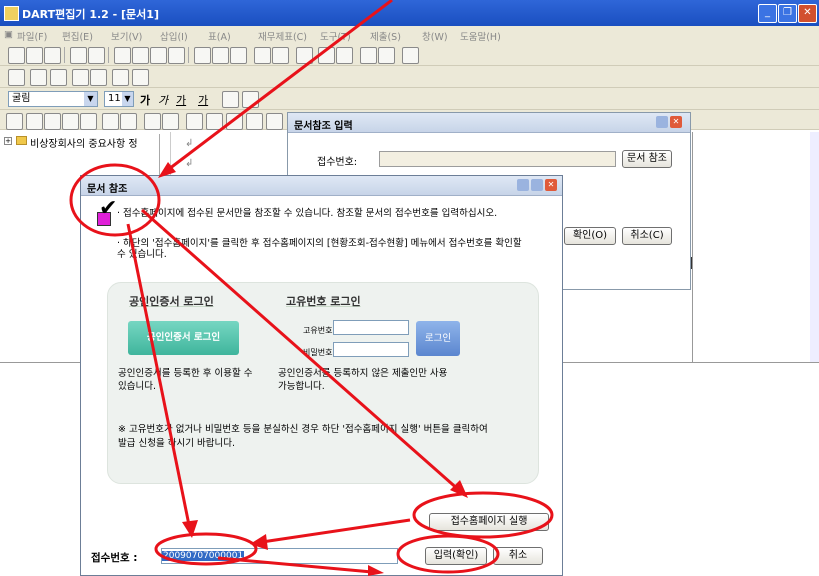 This screenshot has width=819, height=576. What do you see at coordinates (189, 163) in the screenshot?
I see `paragraph-mark: ↲` at bounding box center [189, 163].